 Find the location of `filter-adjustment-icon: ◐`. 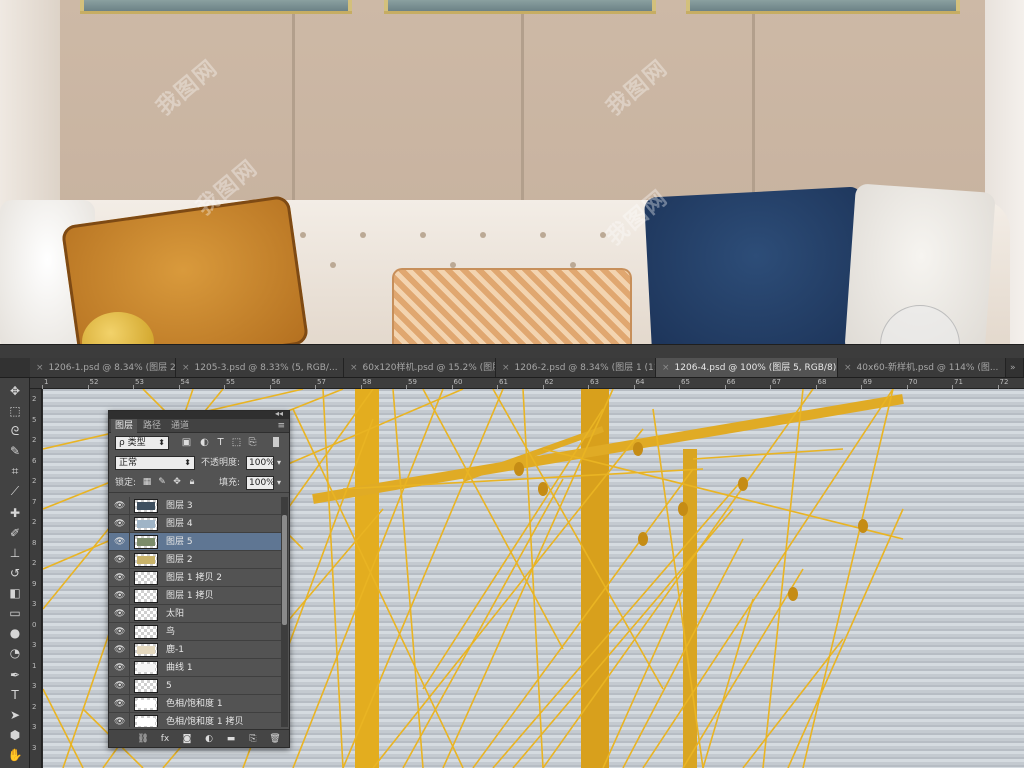

filter-adjustment-icon: ◐ is located at coordinates (204, 442).